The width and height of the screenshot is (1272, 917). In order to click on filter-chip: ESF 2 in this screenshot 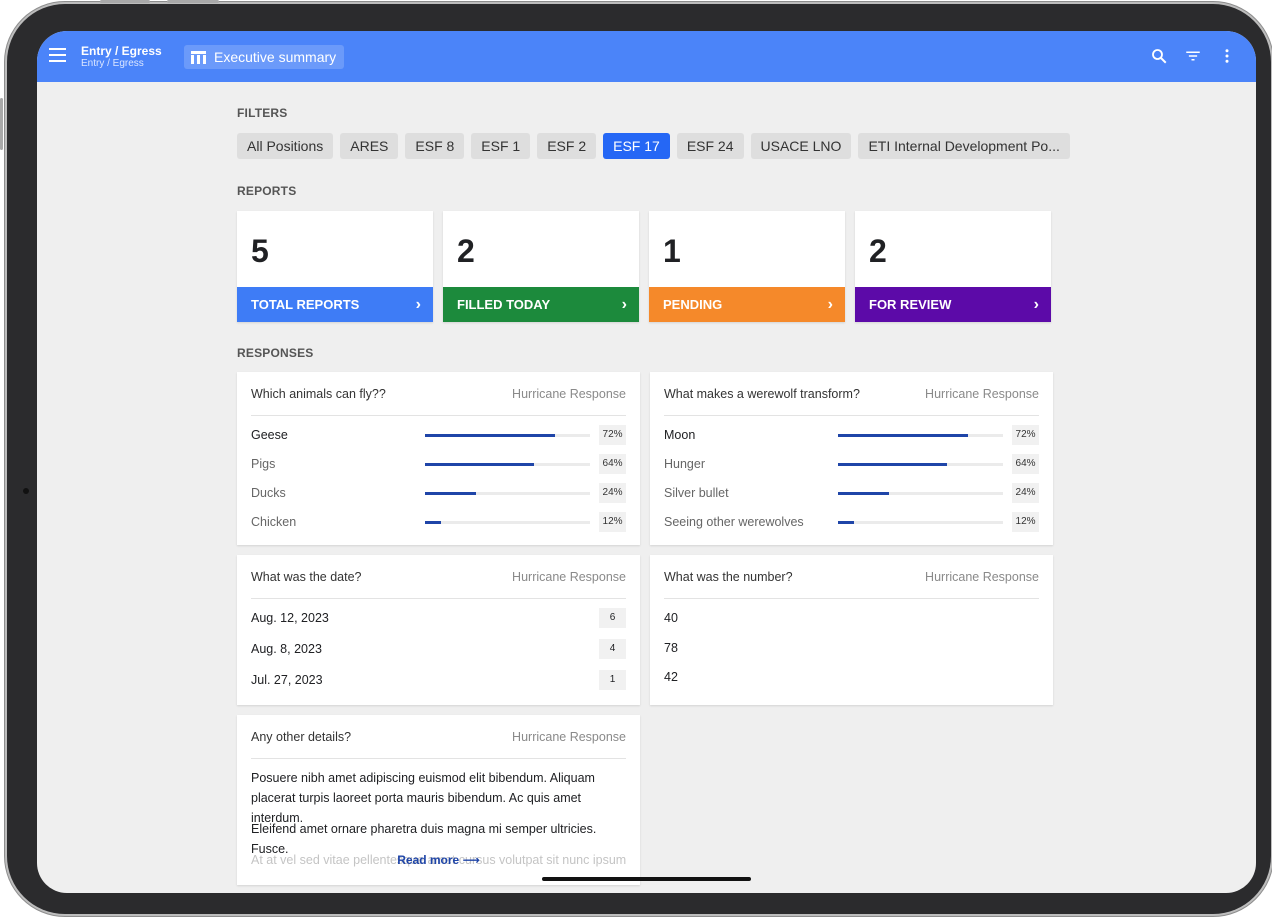, I will do `click(567, 146)`.